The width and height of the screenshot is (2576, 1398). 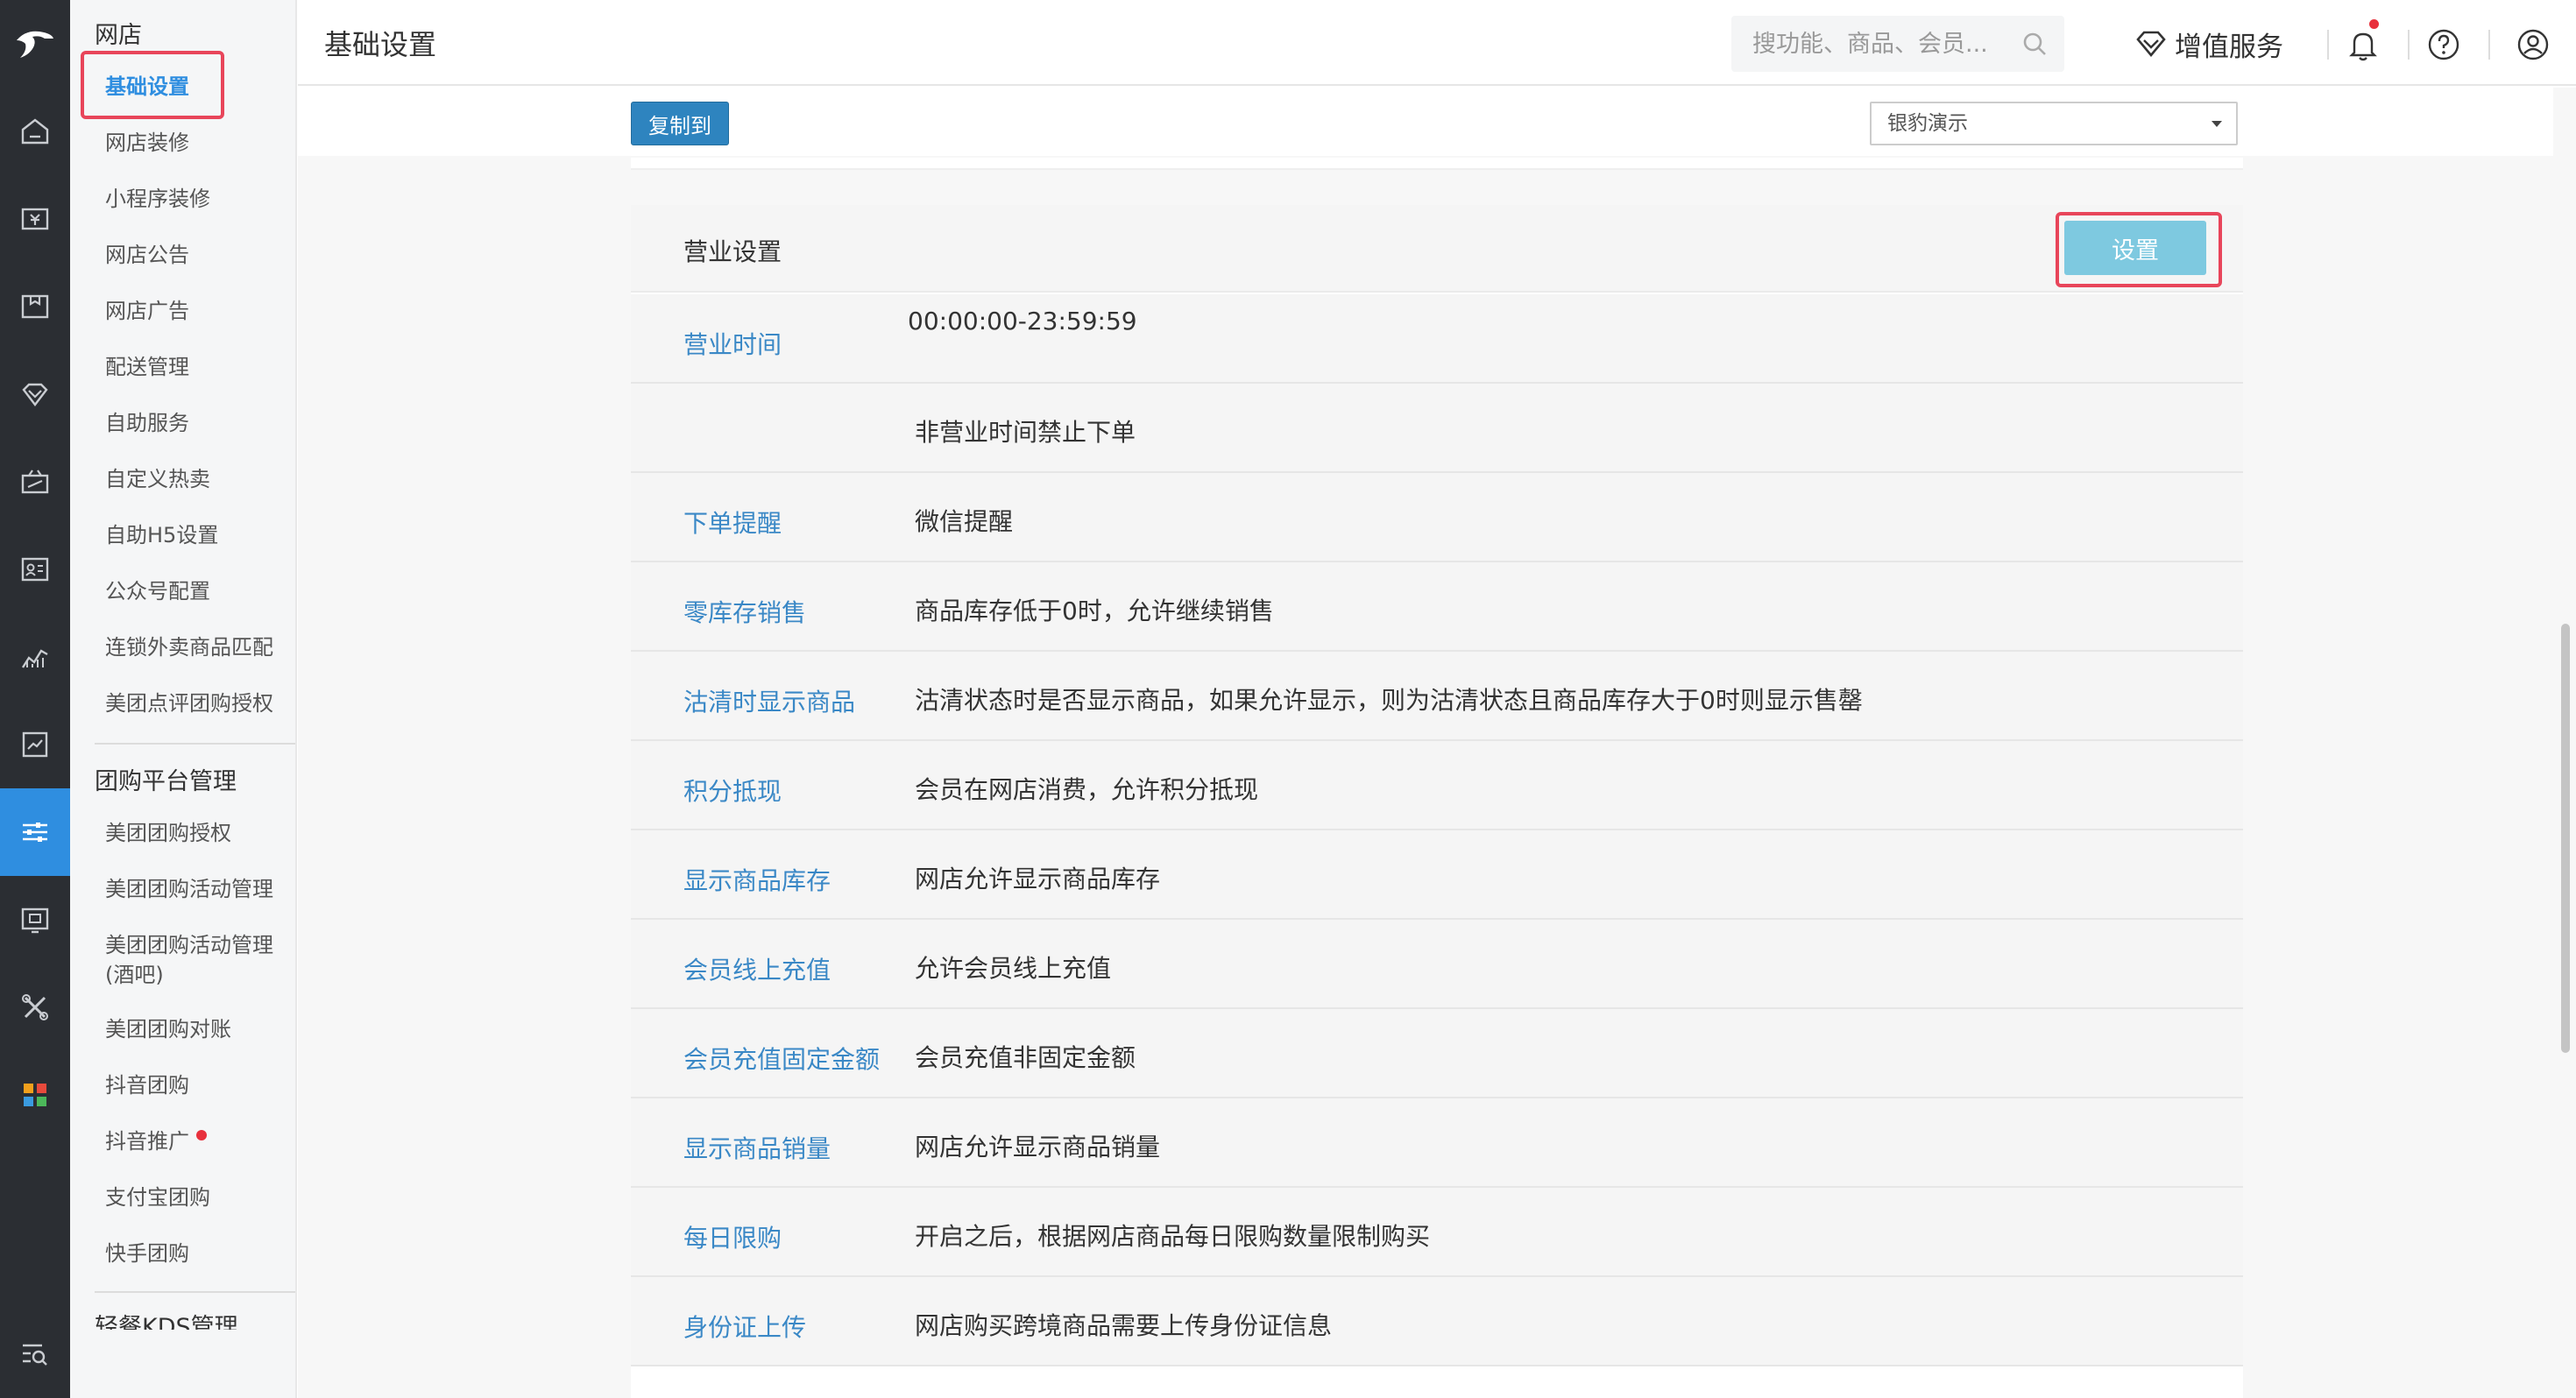 What do you see at coordinates (166, 1322) in the screenshot?
I see `menu-group-kds: 轻餐KDS管理` at bounding box center [166, 1322].